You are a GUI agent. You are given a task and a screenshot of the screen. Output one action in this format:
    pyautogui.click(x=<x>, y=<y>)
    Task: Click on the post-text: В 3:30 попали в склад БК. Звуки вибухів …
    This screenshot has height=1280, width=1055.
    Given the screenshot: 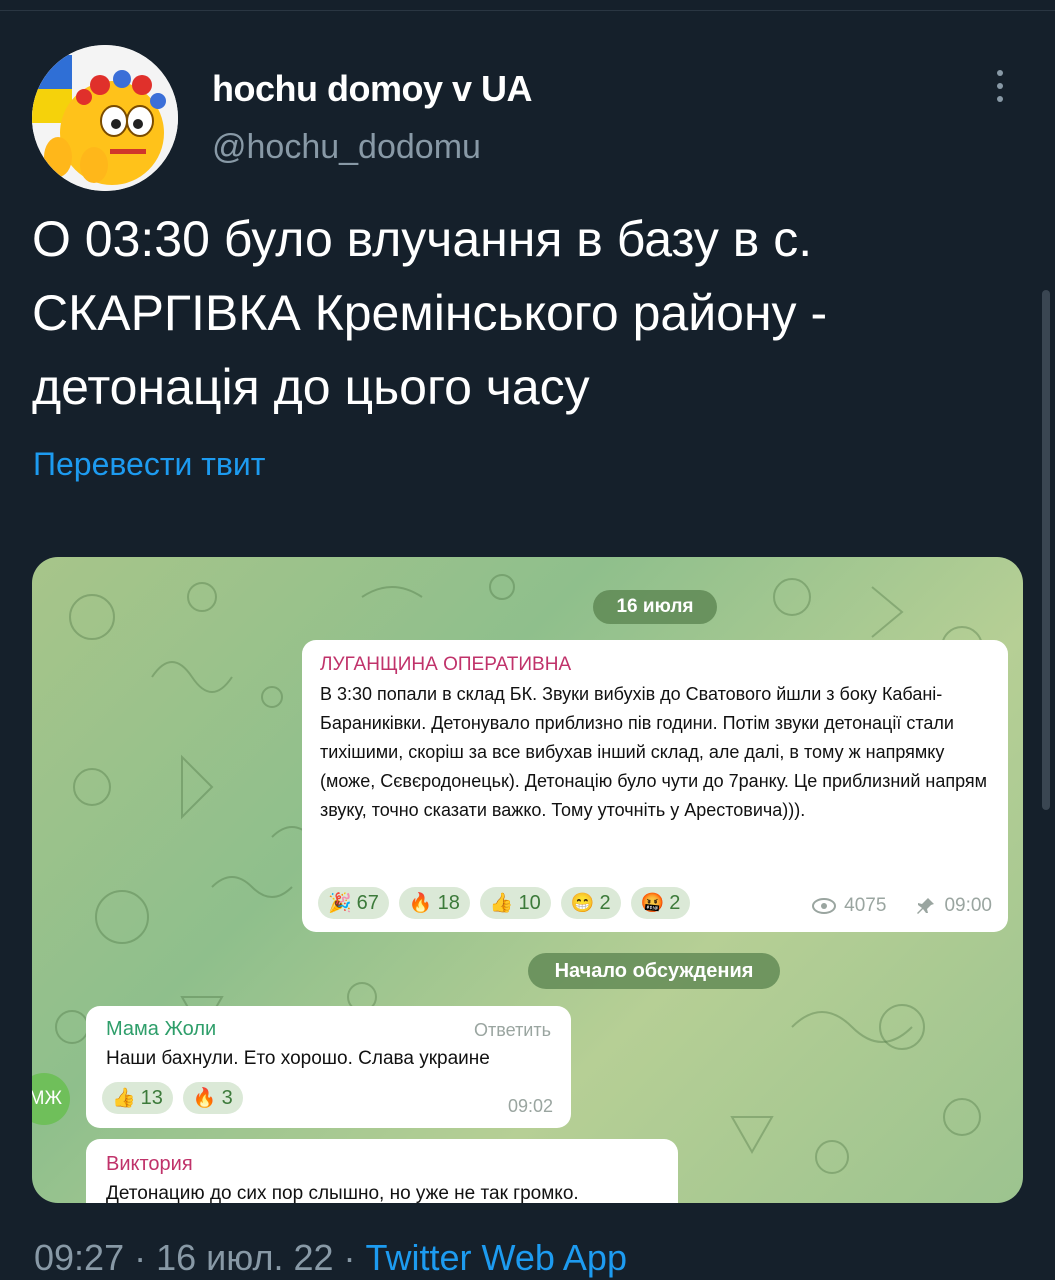 What is the action you would take?
    pyautogui.click(x=654, y=752)
    